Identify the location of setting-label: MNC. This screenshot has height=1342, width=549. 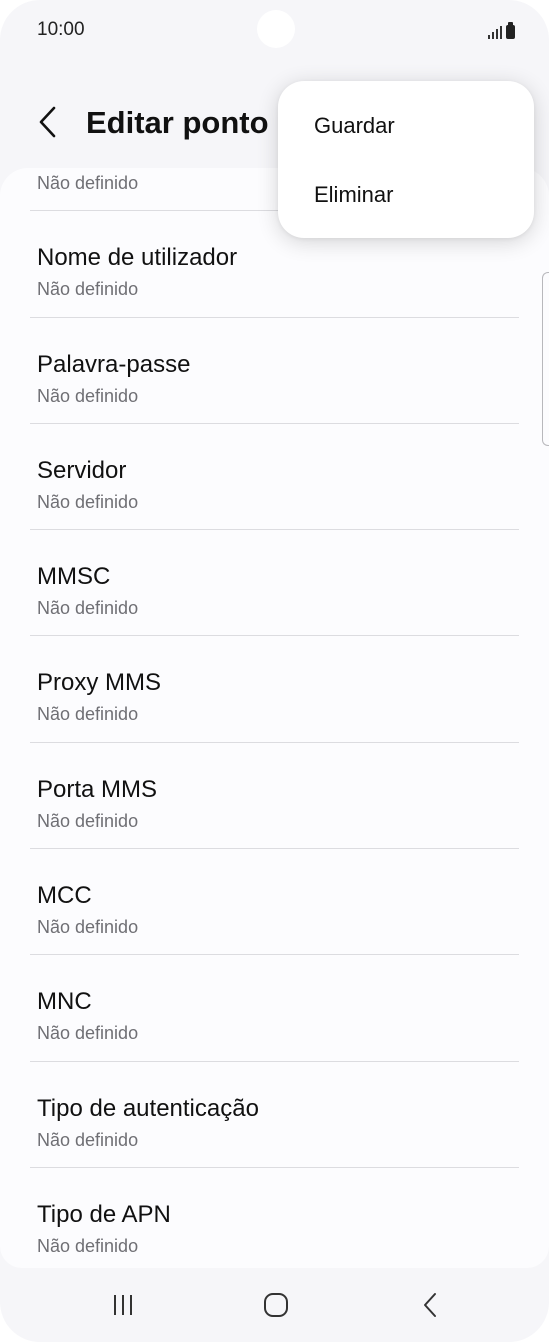
(64, 1002).